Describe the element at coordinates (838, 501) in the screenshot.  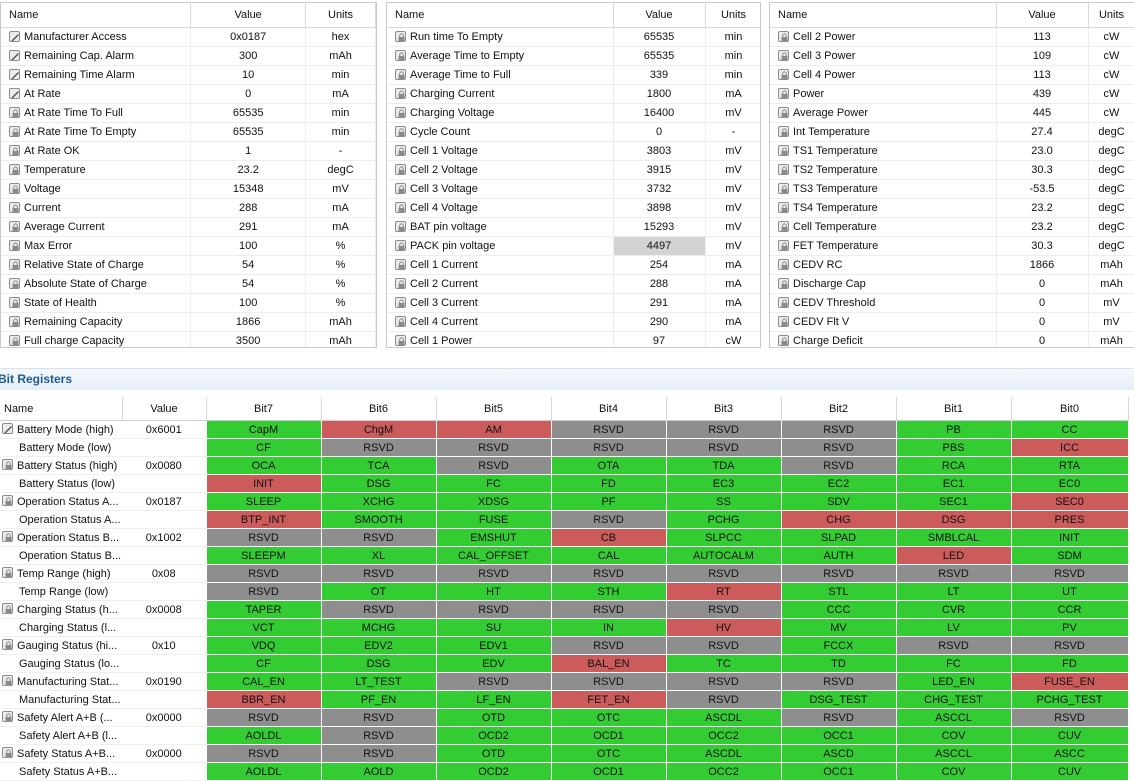
I see `bit-cell: SDV` at that location.